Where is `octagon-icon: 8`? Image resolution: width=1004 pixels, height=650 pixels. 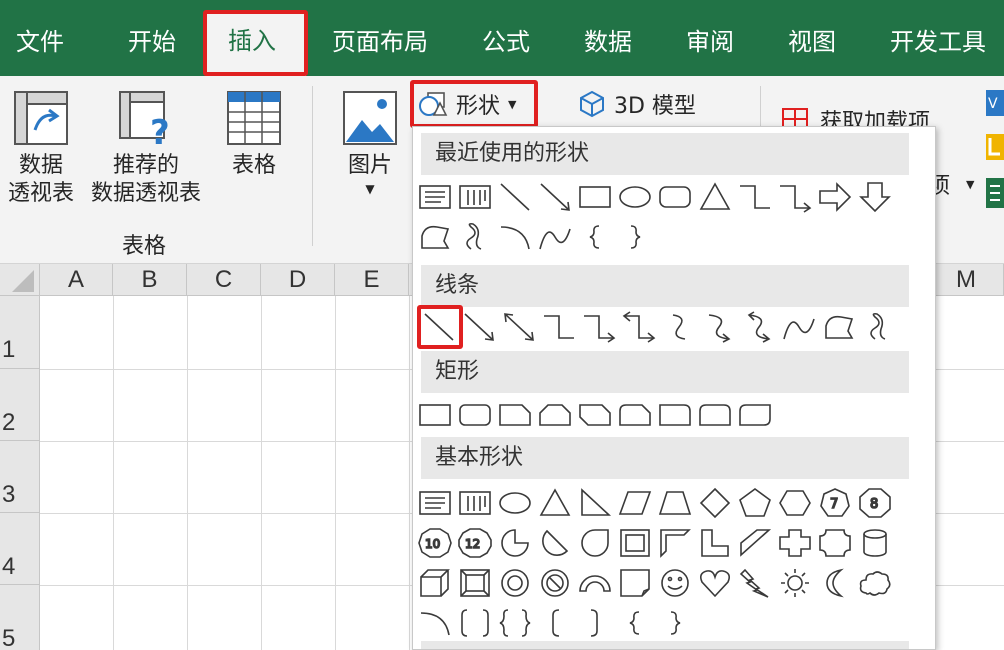
octagon-icon: 8 is located at coordinates (875, 503).